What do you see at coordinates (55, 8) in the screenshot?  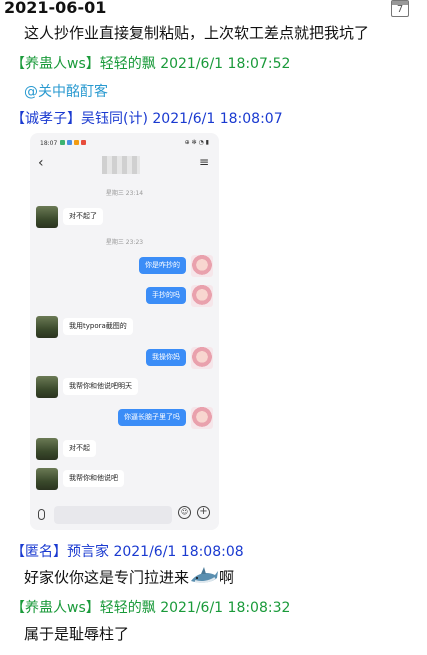 I see `date-header: 2021-06-01` at bounding box center [55, 8].